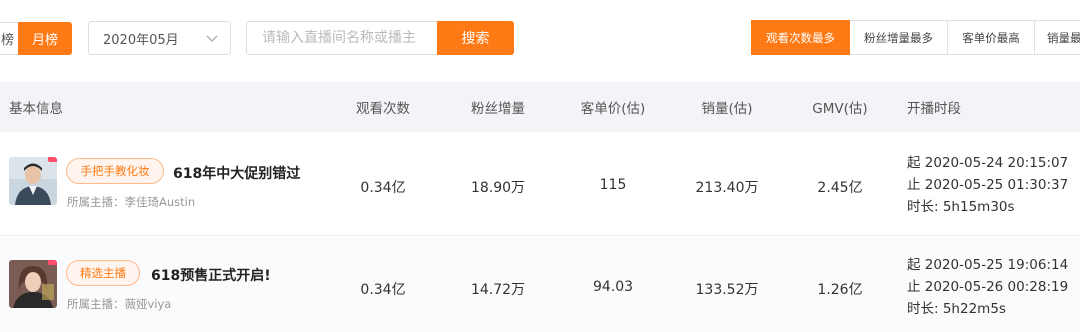 This screenshot has width=1080, height=332. I want to click on header-basic-info: 基本信息, so click(36, 109).